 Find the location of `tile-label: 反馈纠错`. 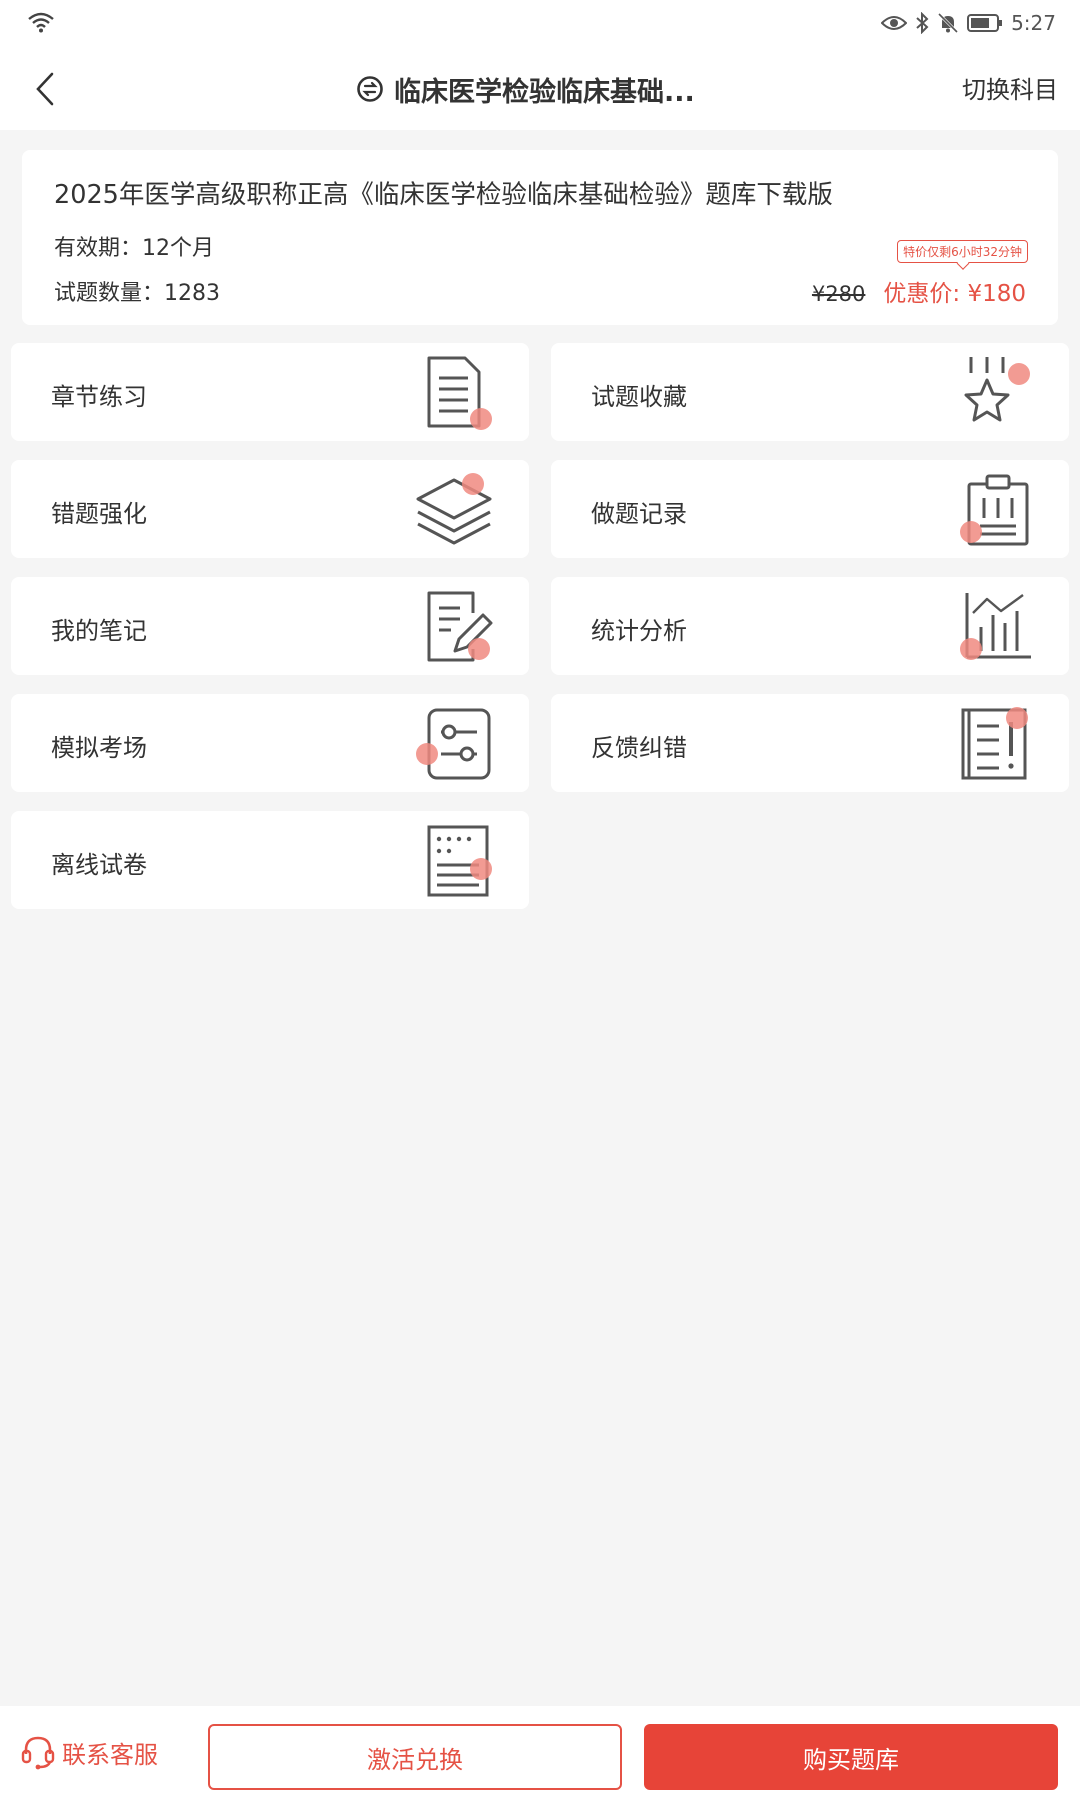

tile-label: 反馈纠错 is located at coordinates (639, 748).